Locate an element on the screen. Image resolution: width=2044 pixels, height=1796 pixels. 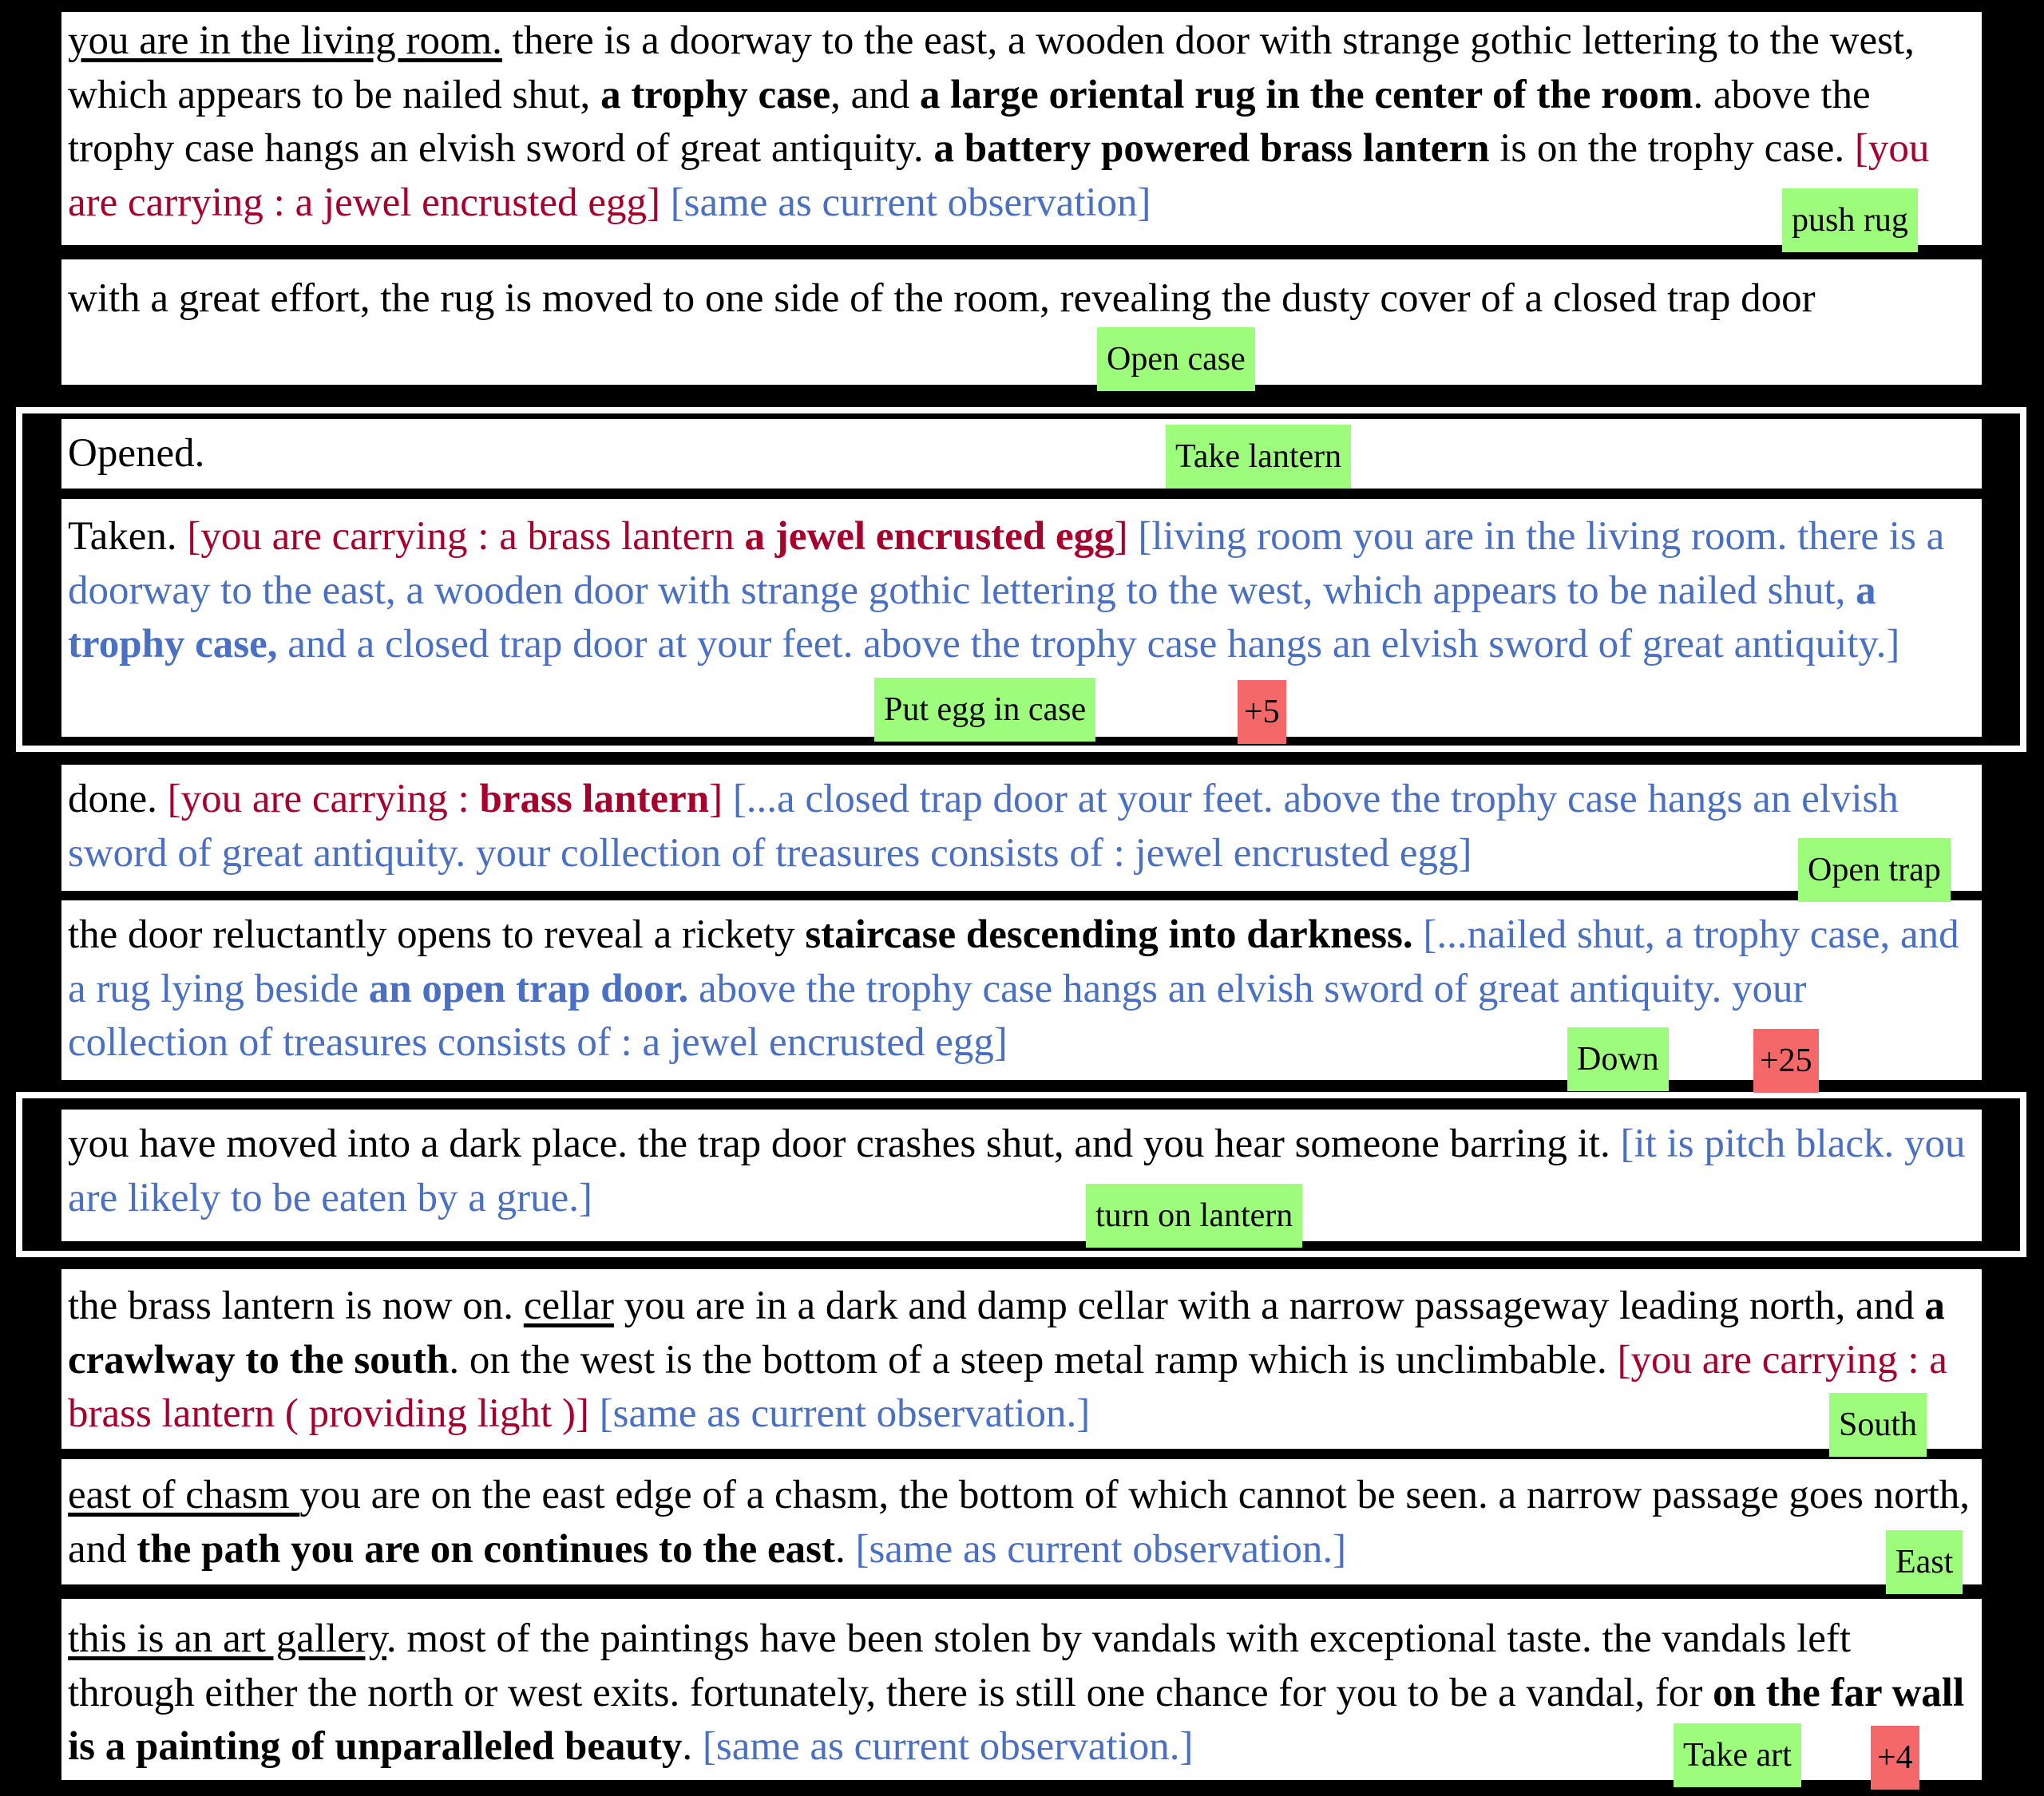
text-segment: Opened. is located at coordinates (136, 454).